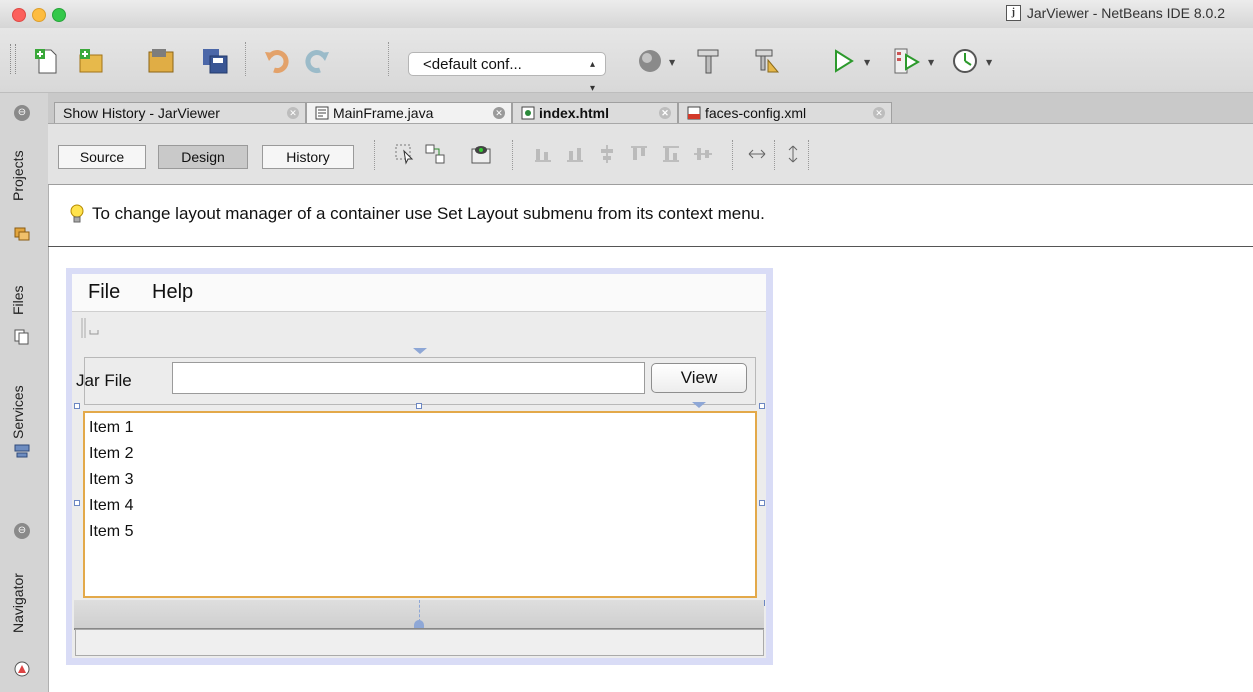  I want to click on design-toolbar: Source Design History, so click(650, 154).